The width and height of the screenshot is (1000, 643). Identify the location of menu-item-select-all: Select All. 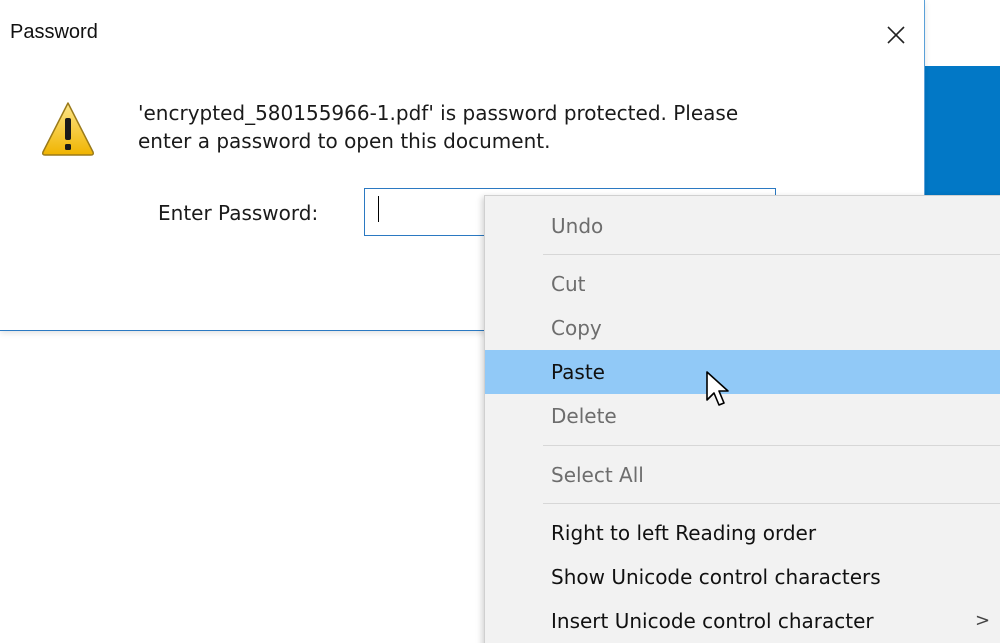
(742, 475).